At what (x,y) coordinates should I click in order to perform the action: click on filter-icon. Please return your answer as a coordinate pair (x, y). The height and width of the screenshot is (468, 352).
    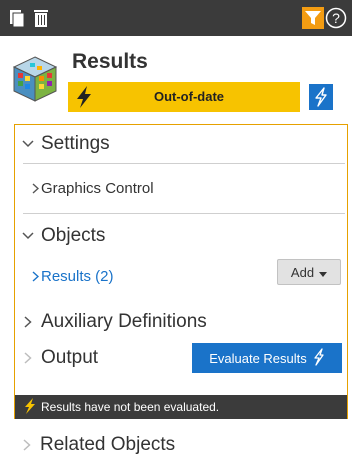
    Looking at the image, I should click on (313, 18).